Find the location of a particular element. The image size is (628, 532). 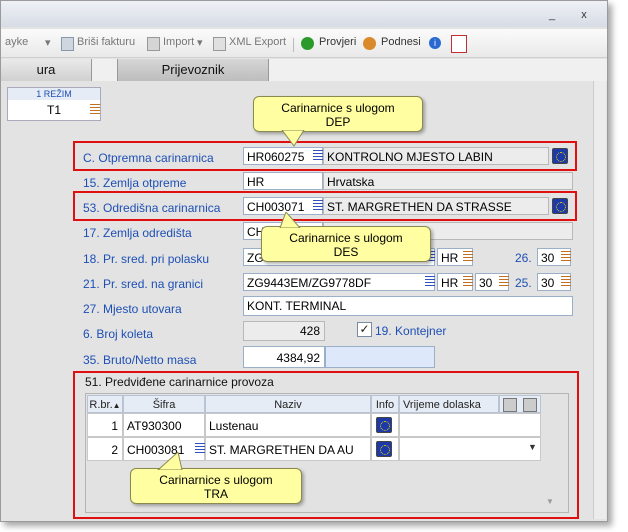

col-info-header: Info is located at coordinates (385, 404).